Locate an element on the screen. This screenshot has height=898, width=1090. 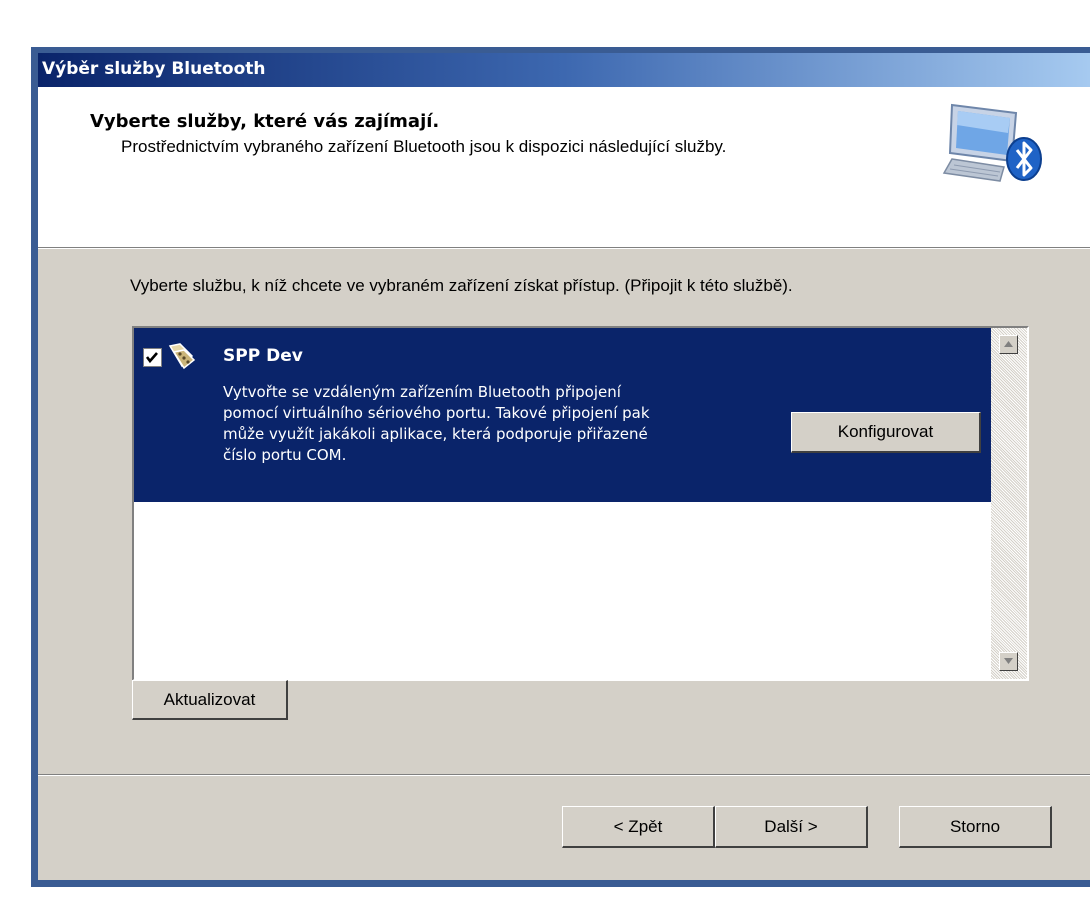
header-separator-highlight is located at coordinates (564, 248).